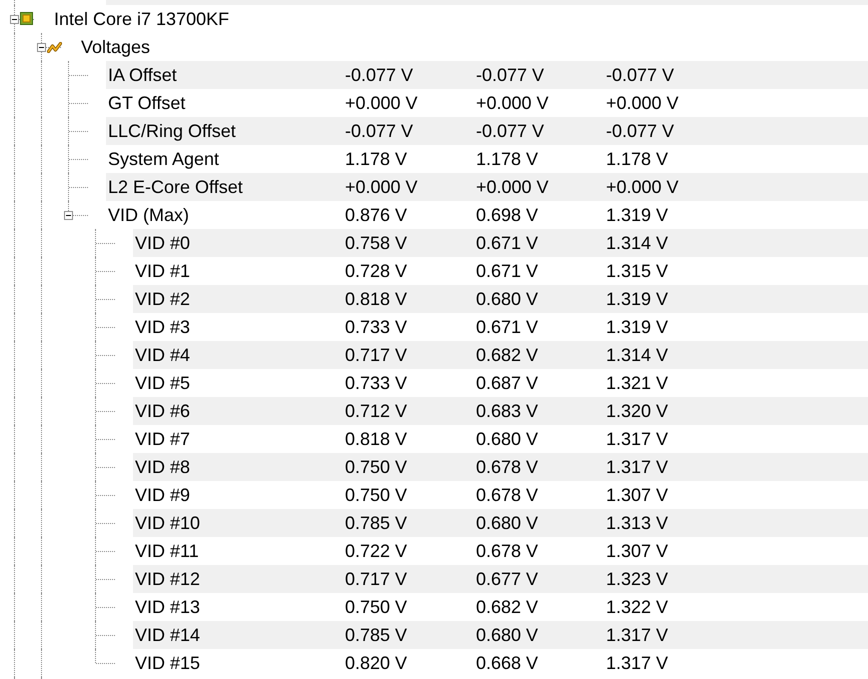 The width and height of the screenshot is (868, 679). Describe the element at coordinates (115, 46) in the screenshot. I see `group-label: Voltages` at that location.